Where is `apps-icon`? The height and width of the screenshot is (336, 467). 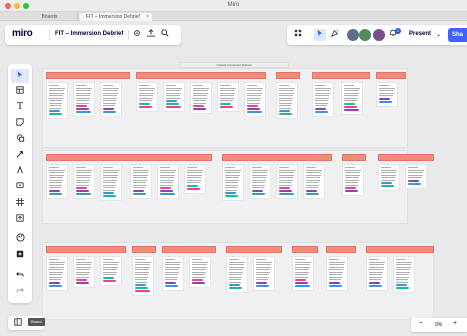 apps-icon is located at coordinates (298, 35).